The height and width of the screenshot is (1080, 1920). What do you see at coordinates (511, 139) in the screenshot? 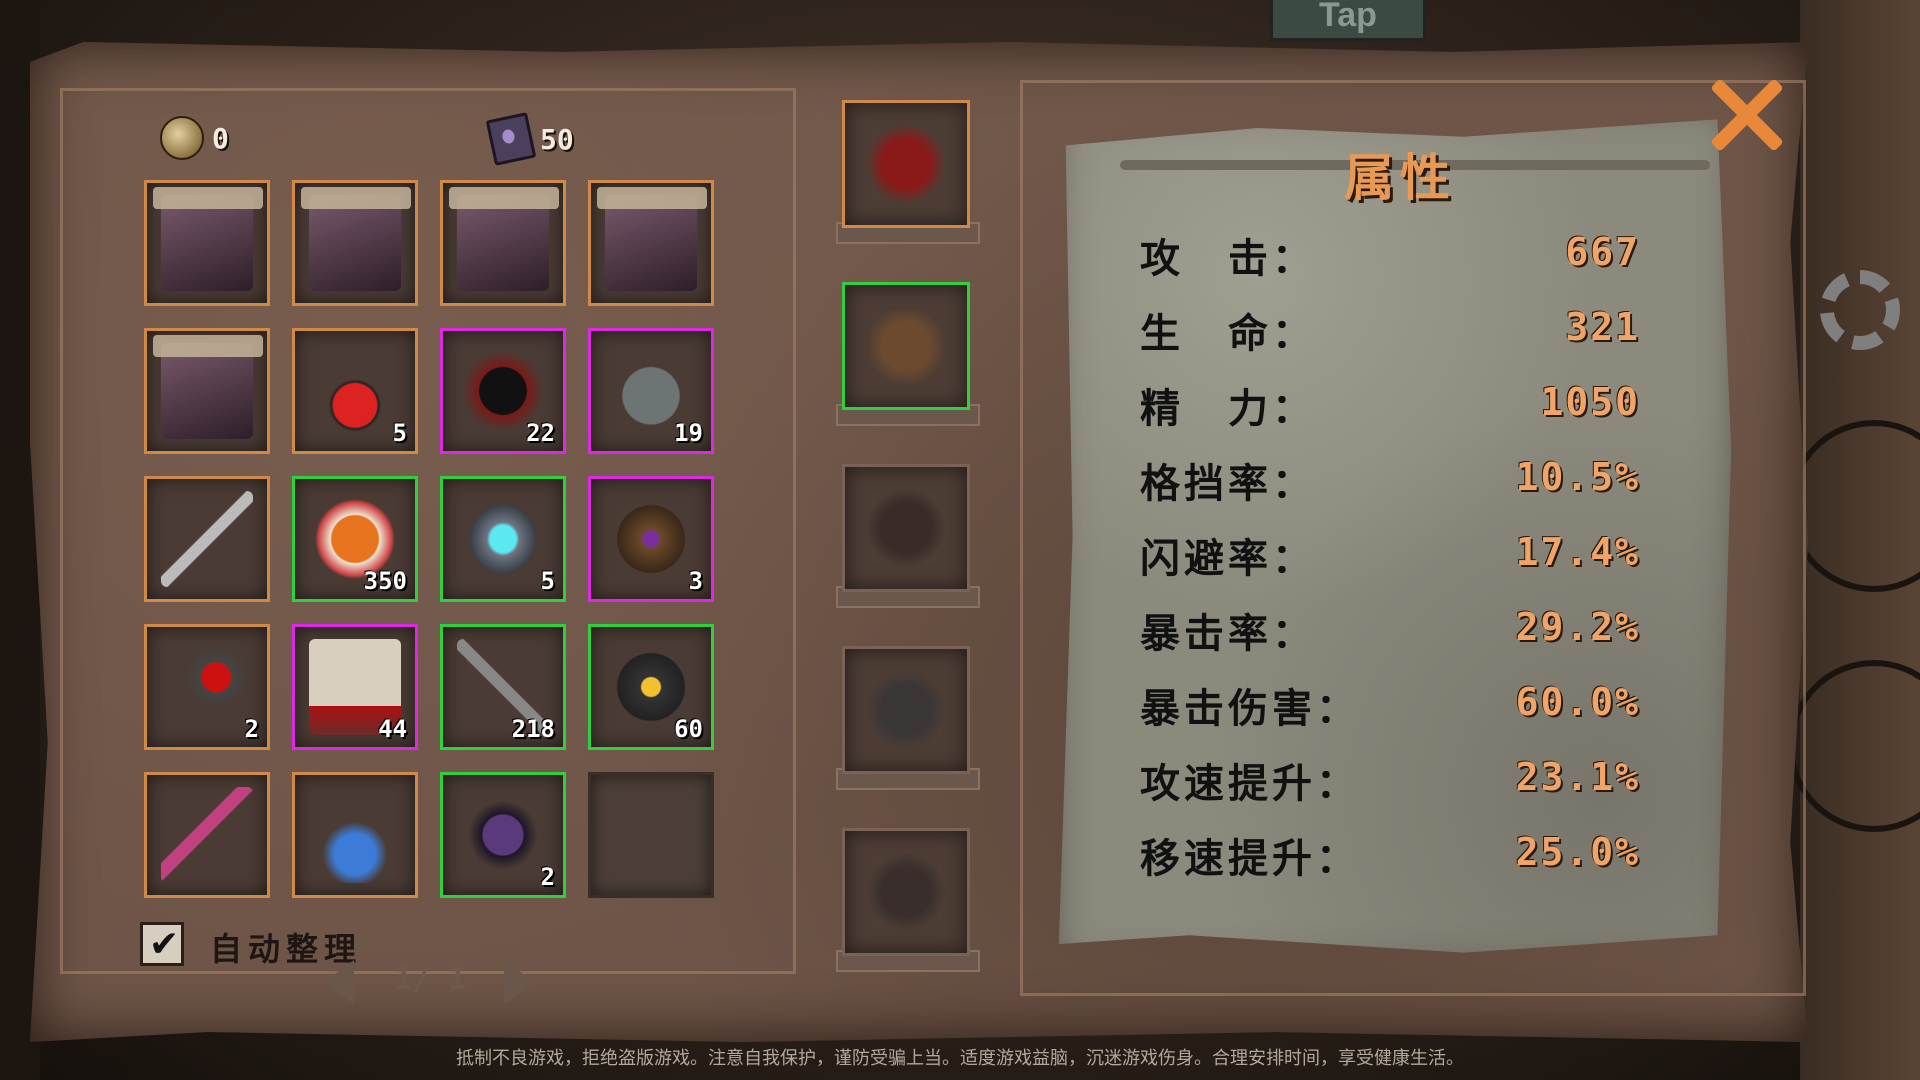
I see `spellbook-icon` at bounding box center [511, 139].